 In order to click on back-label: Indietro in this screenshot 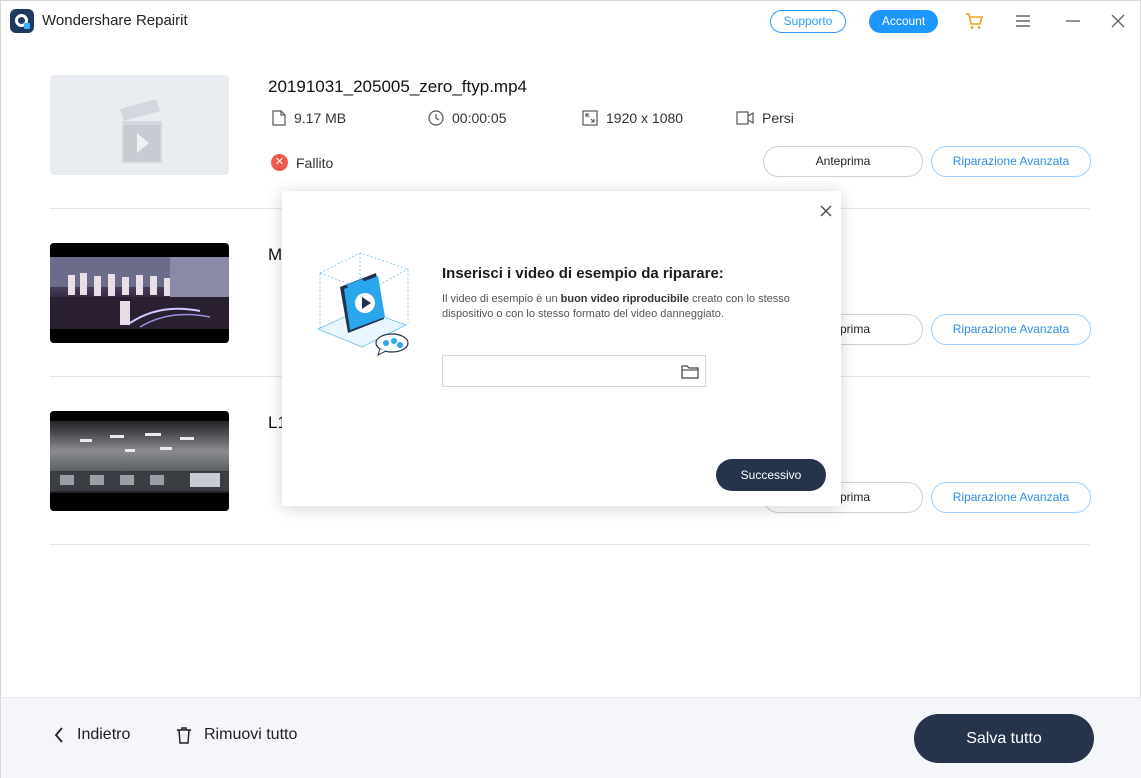, I will do `click(104, 734)`.